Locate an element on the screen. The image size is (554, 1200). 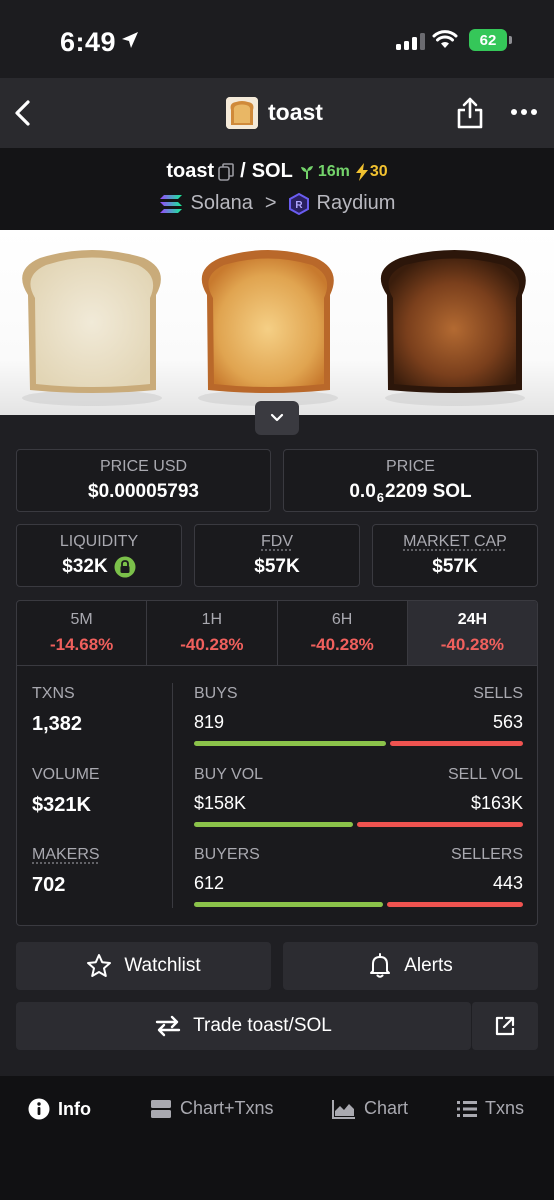
trade-button: Trade toast/SOL is located at coordinates (243, 1026).